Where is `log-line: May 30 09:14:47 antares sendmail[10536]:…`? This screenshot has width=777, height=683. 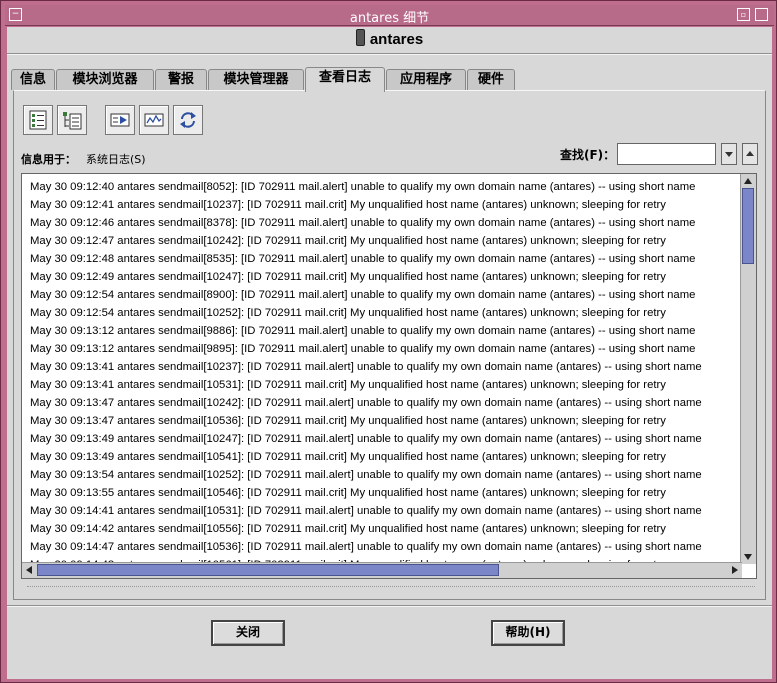
log-line: May 30 09:14:47 antares sendmail[10536]:… is located at coordinates (386, 547).